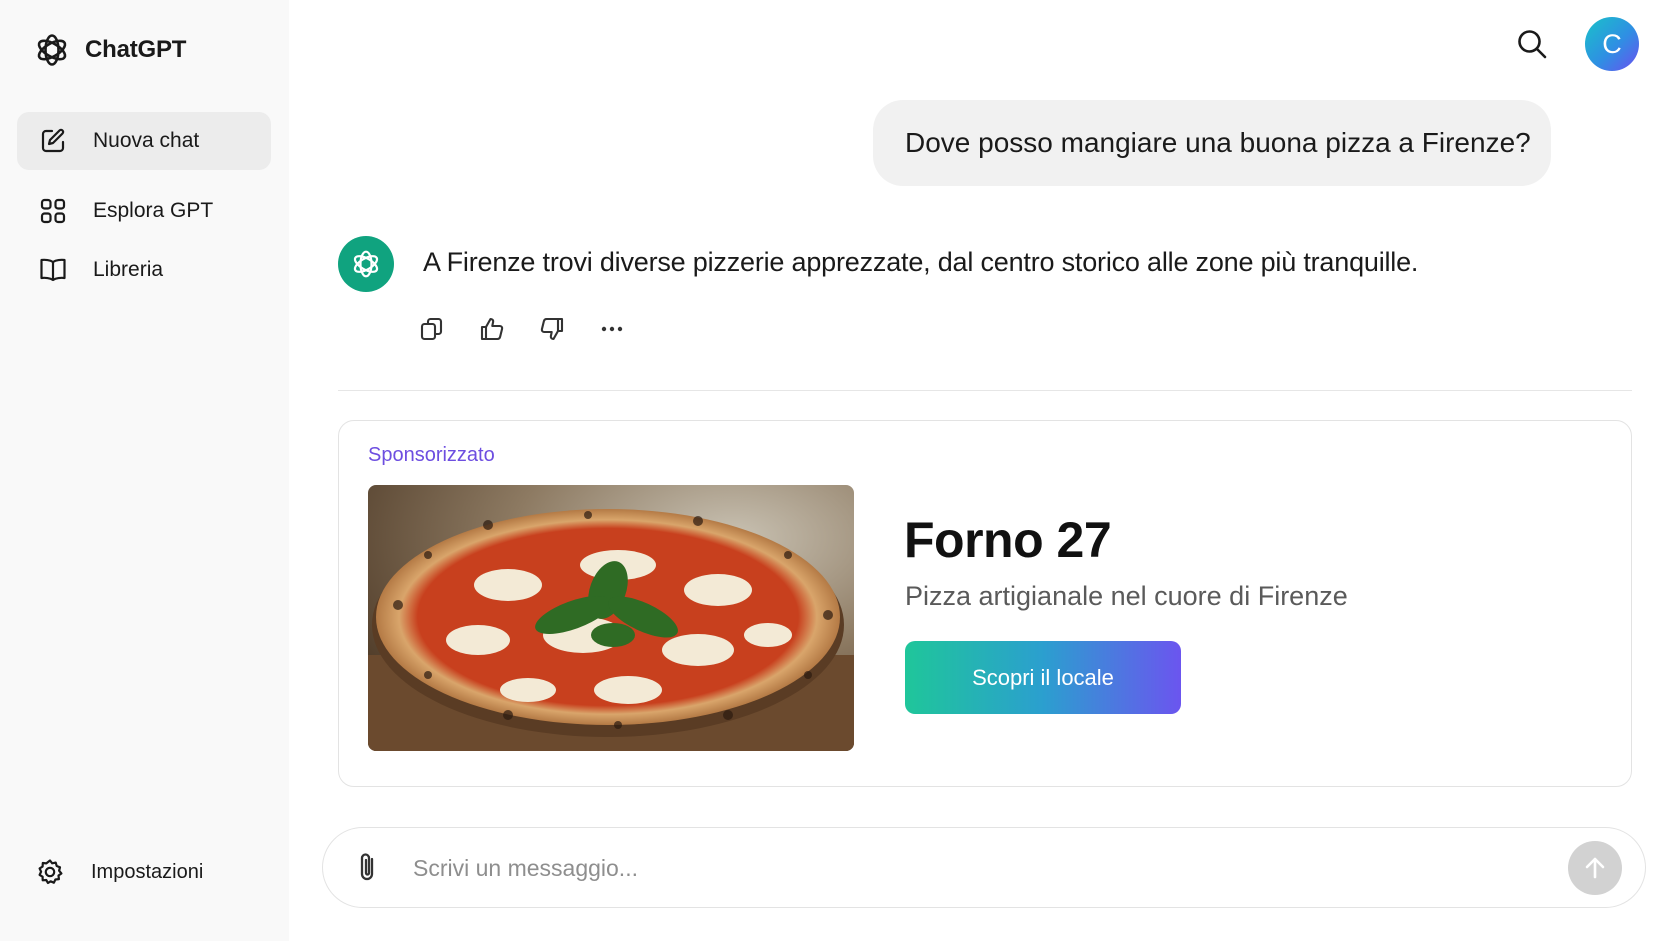  What do you see at coordinates (985, 390) in the screenshot?
I see `divider` at bounding box center [985, 390].